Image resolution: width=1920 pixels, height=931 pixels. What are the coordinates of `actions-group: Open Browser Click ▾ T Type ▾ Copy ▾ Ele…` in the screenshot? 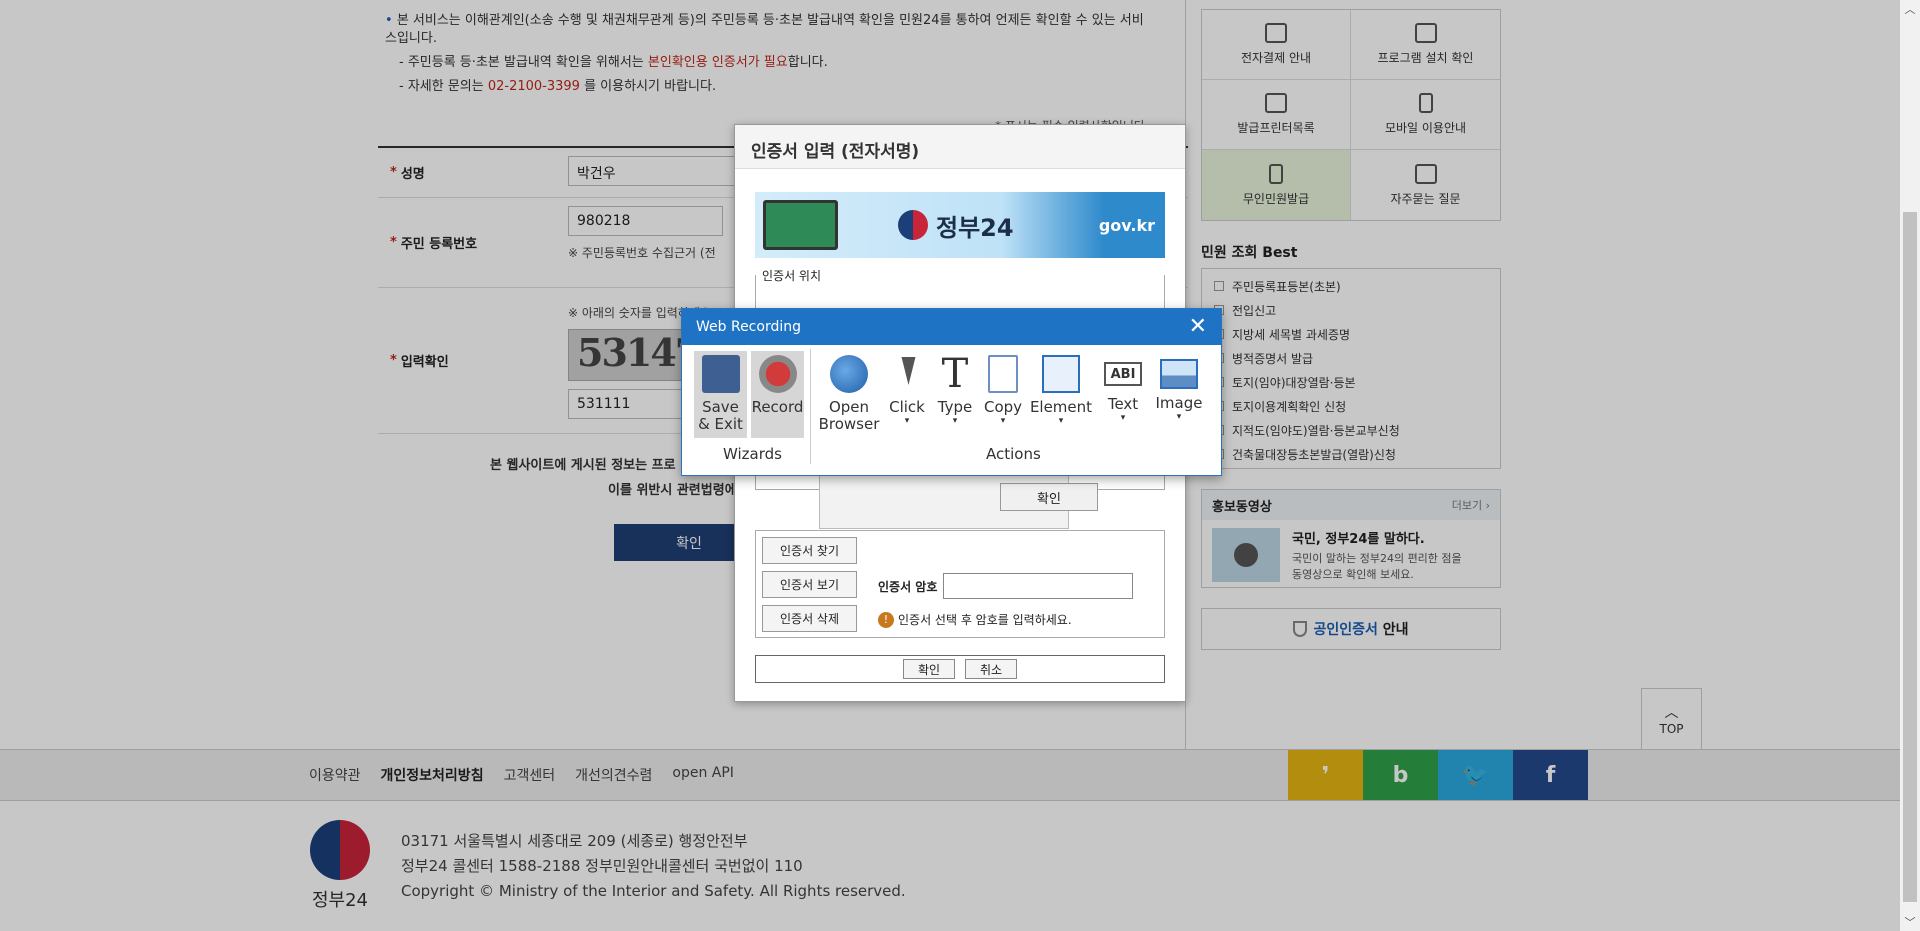 It's located at (1011, 392).